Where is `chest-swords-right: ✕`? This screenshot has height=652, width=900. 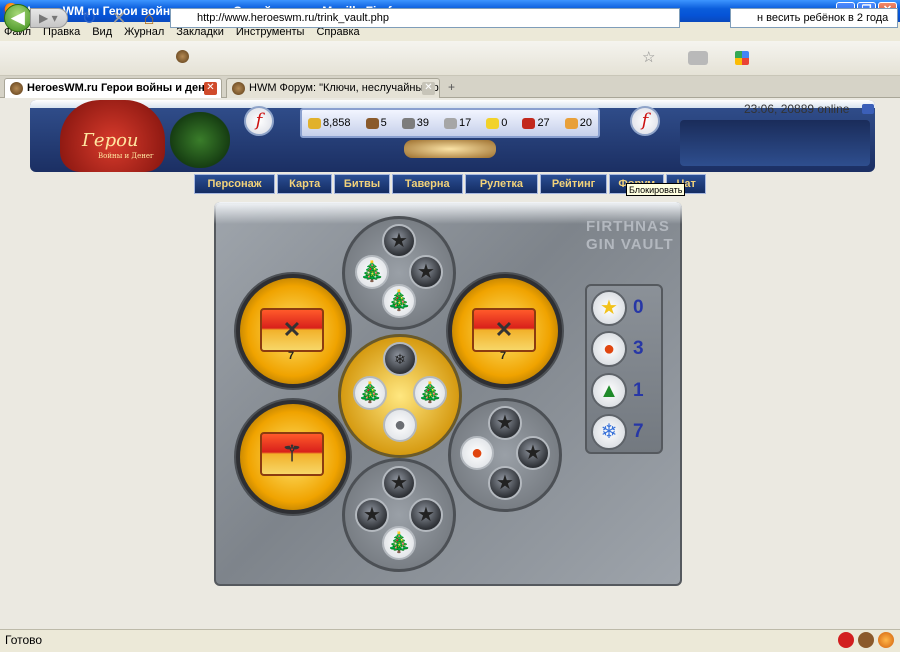
chest-swords-right: ✕ is located at coordinates (504, 330).